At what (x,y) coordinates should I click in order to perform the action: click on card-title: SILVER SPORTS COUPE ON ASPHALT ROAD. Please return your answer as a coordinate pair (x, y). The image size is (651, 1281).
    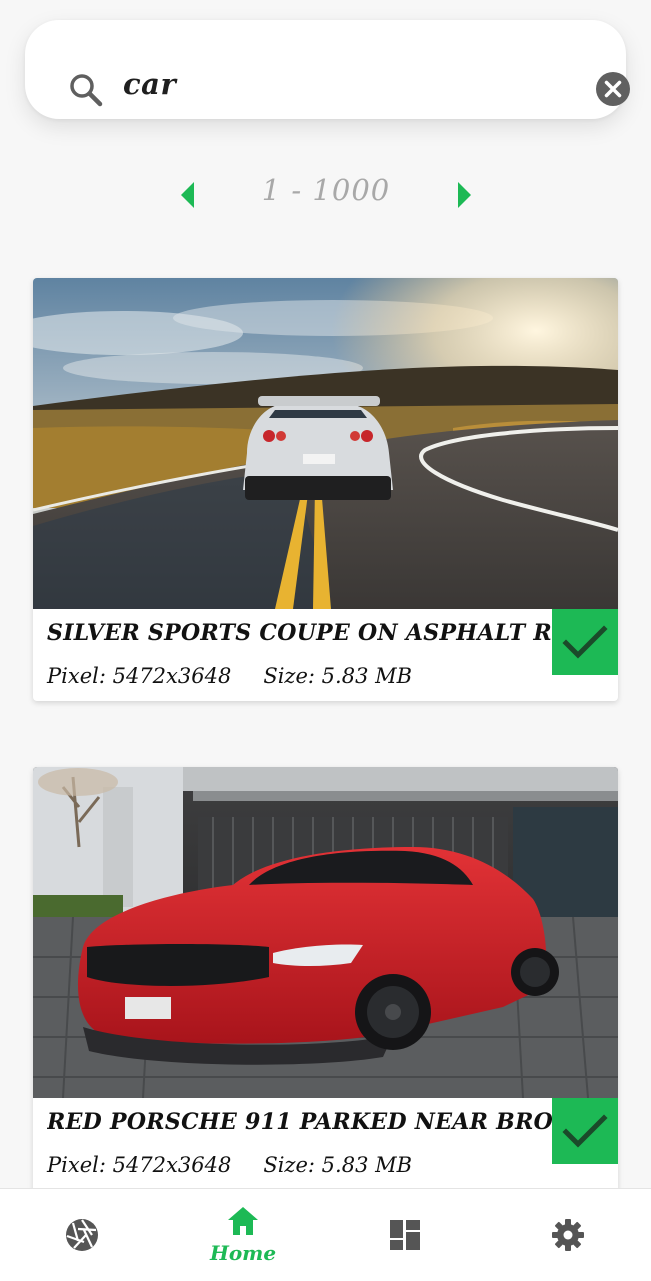
    Looking at the image, I should click on (327, 633).